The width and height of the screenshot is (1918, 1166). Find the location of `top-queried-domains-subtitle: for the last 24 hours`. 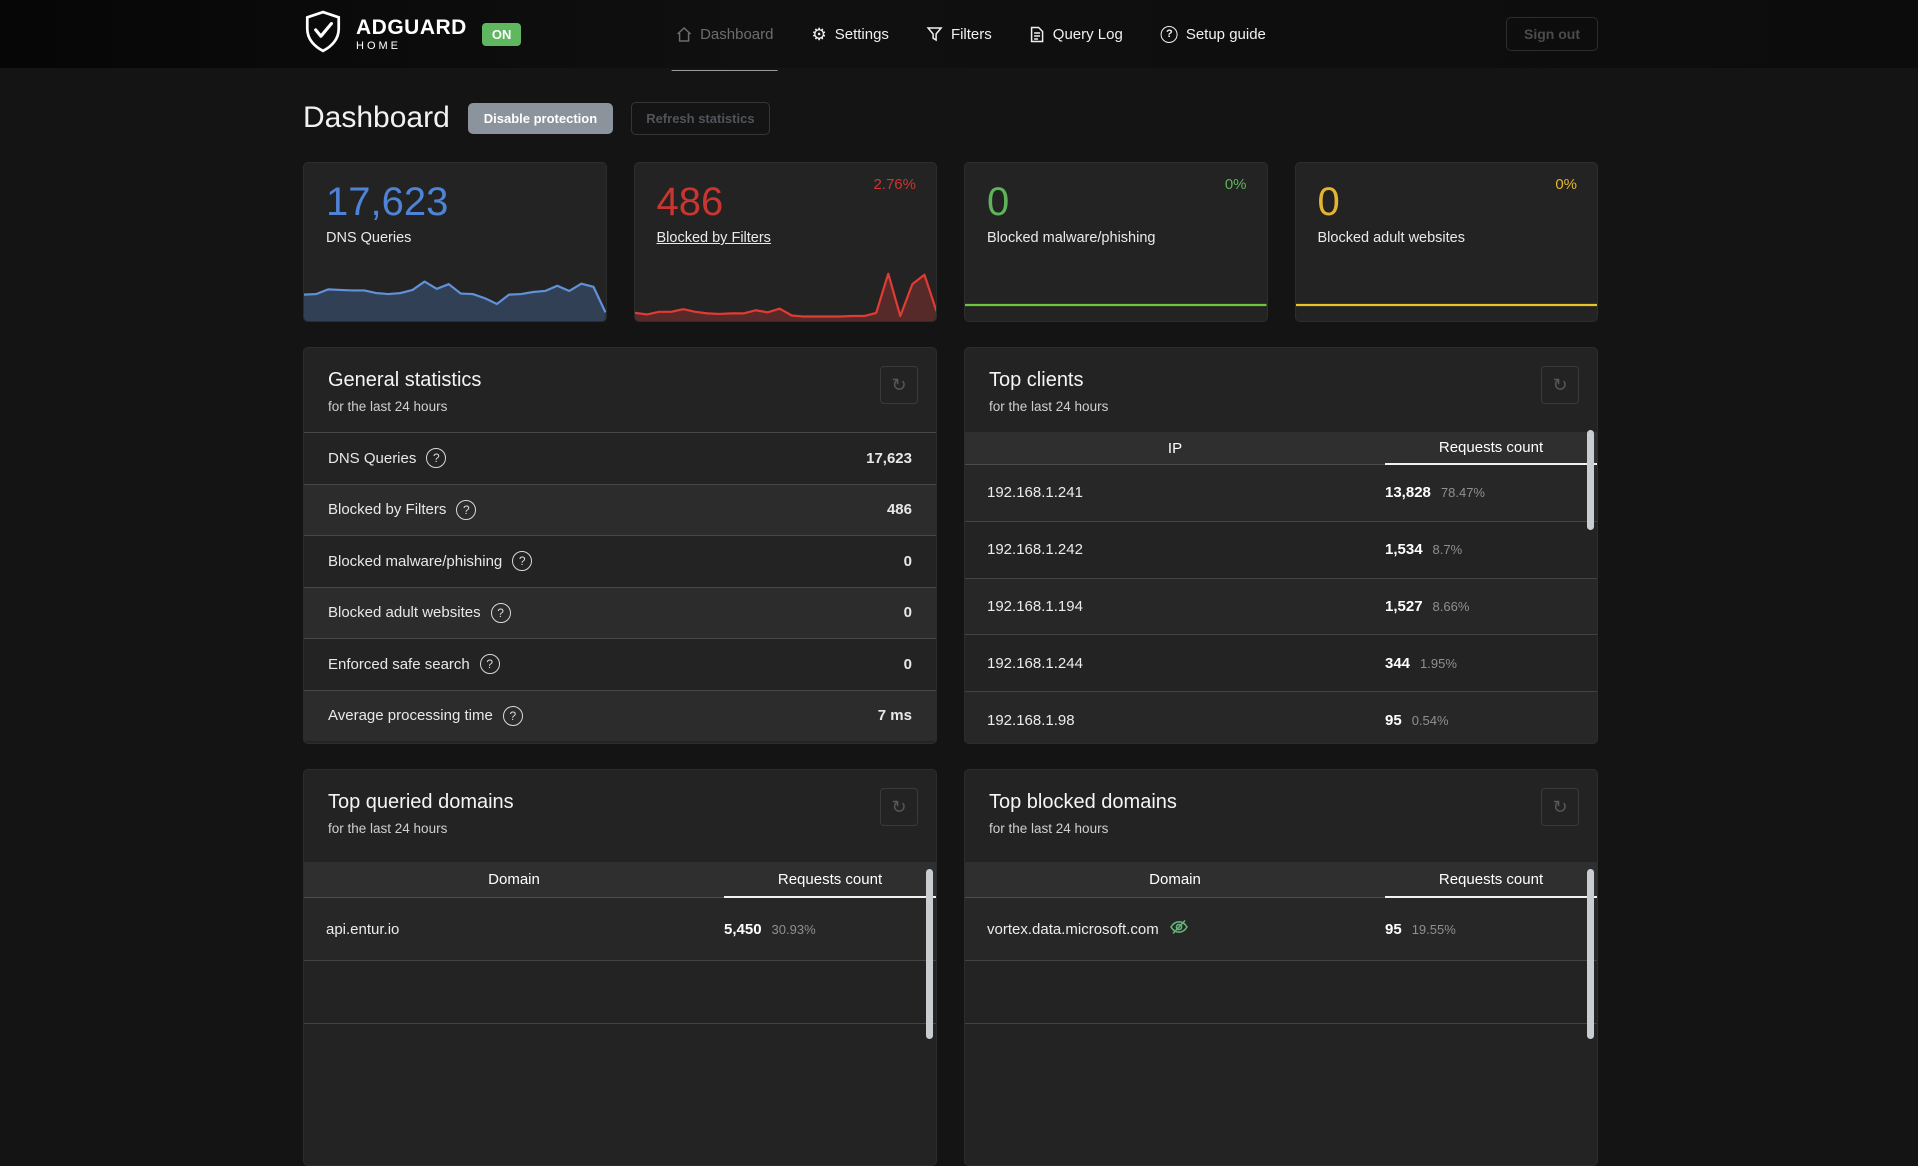

top-queried-domains-subtitle: for the last 24 hours is located at coordinates (388, 828).